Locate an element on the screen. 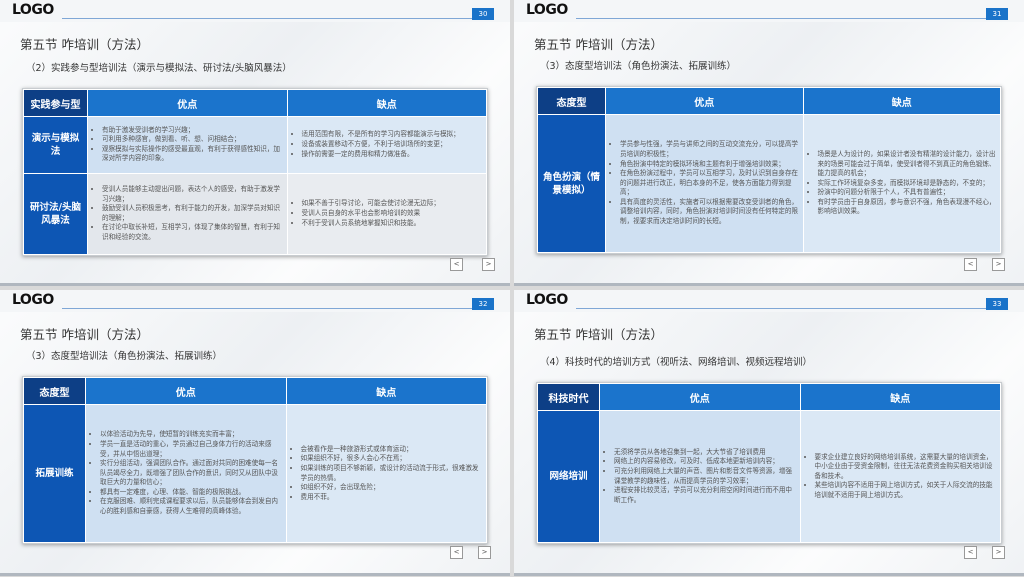  list-item: 如组织不好，会出现危险； is located at coordinates (392, 488).